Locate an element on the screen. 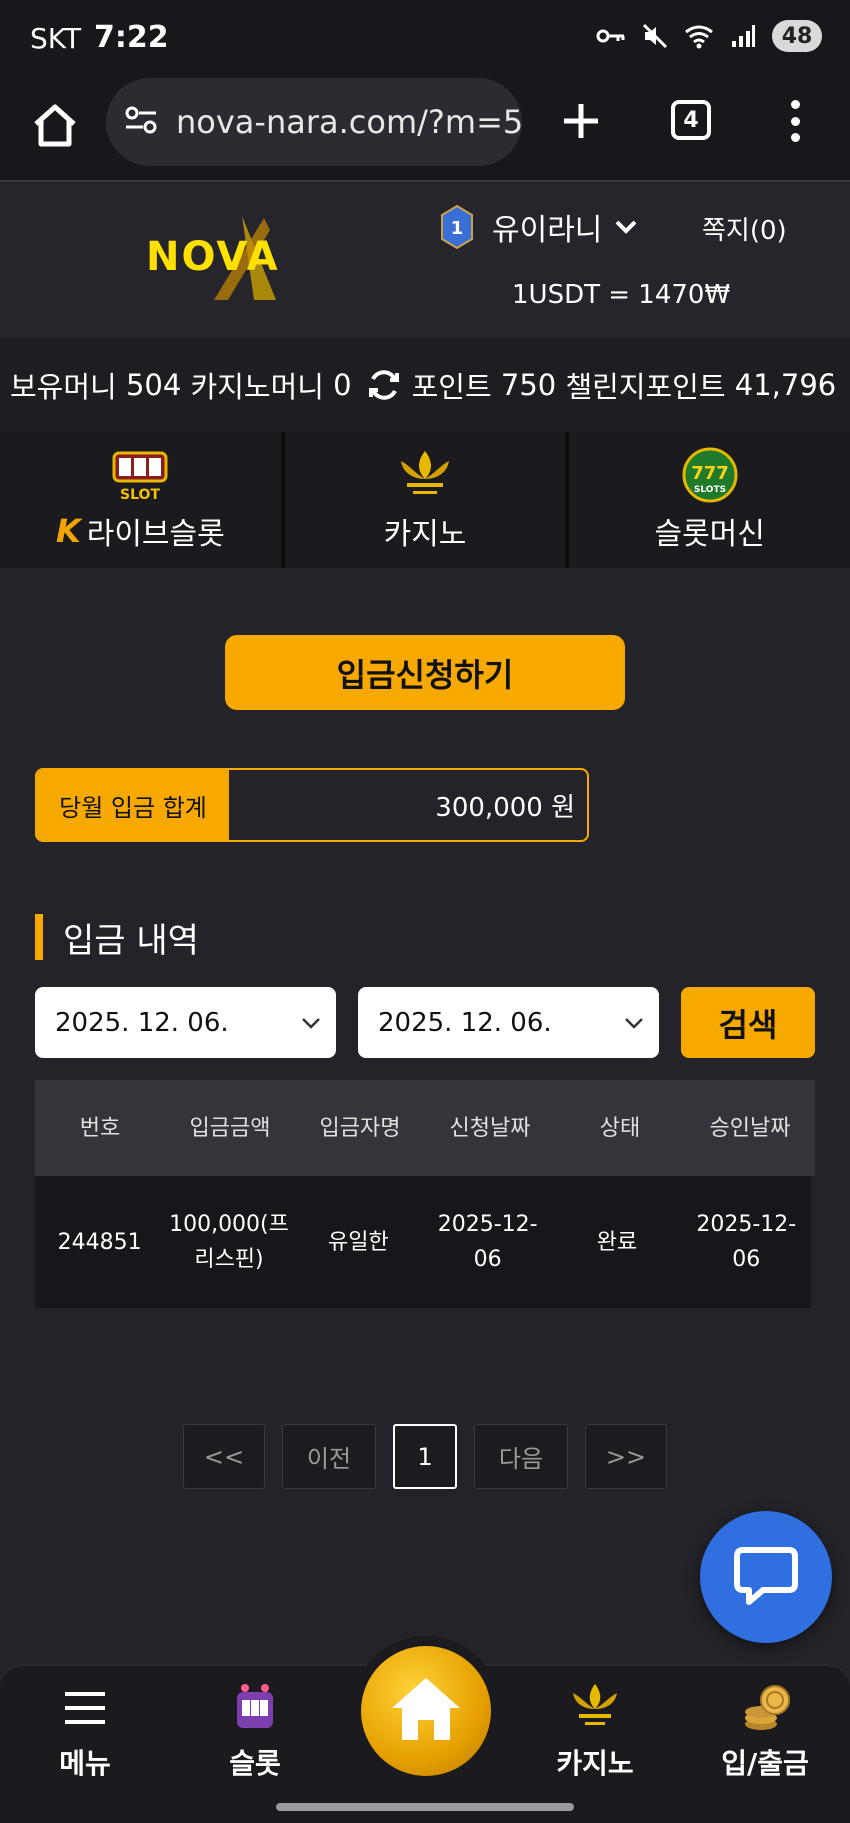  column-header: 입금자명 is located at coordinates (360, 1128).